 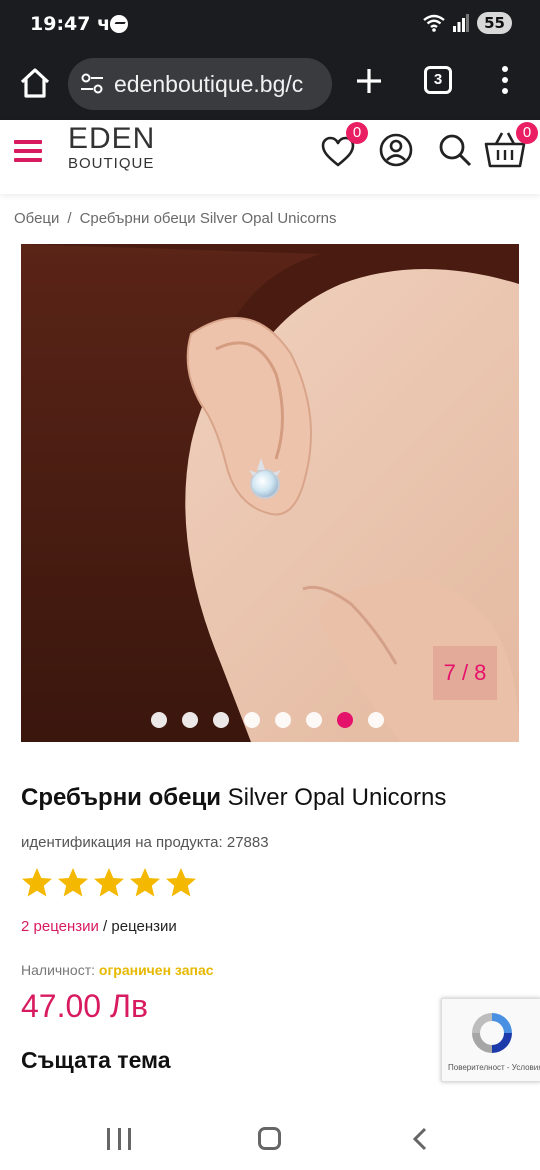 I want to click on product-sku: идентификация на продукта: 27883, so click(x=145, y=842).